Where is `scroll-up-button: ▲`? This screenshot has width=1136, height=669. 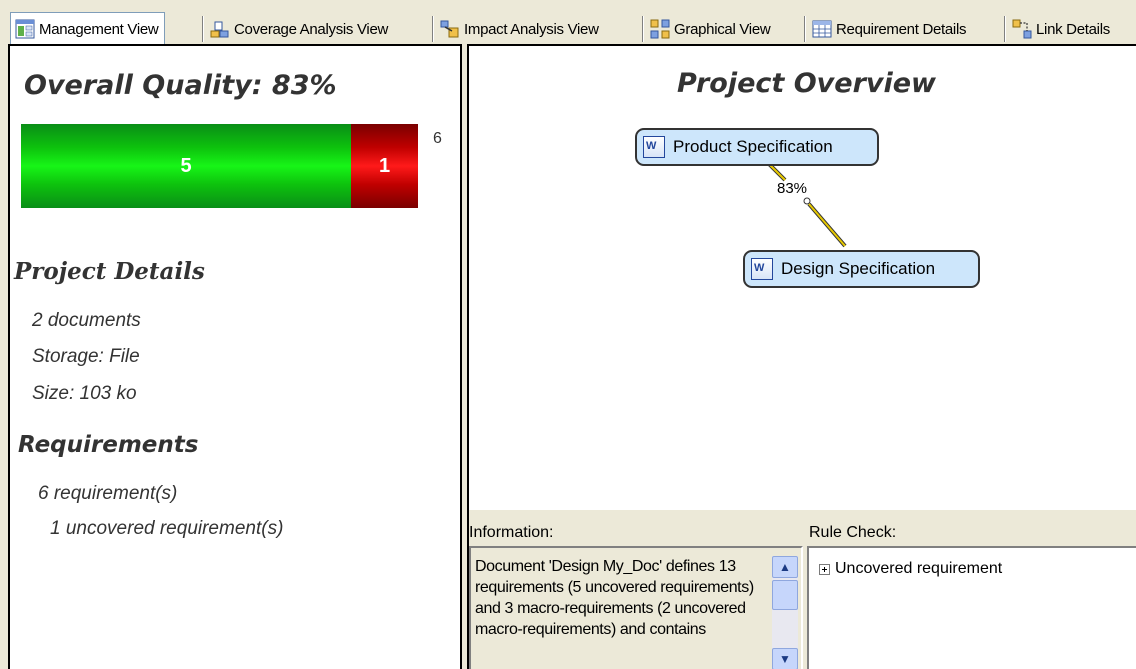
scroll-up-button: ▲ is located at coordinates (785, 567).